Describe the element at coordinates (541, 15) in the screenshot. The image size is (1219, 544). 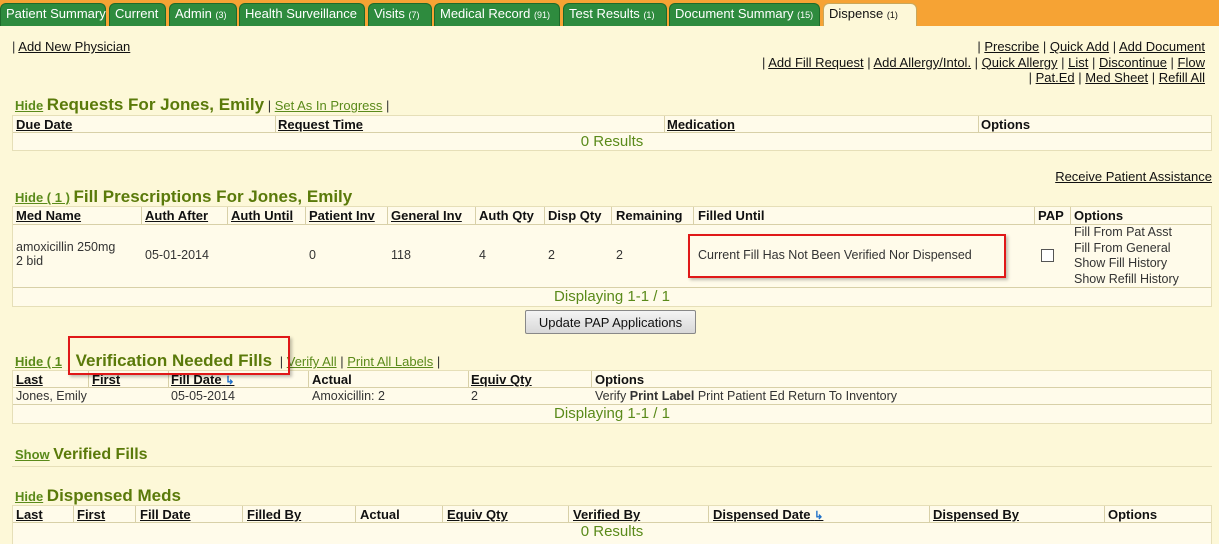
I see `tab-count: (91)` at that location.